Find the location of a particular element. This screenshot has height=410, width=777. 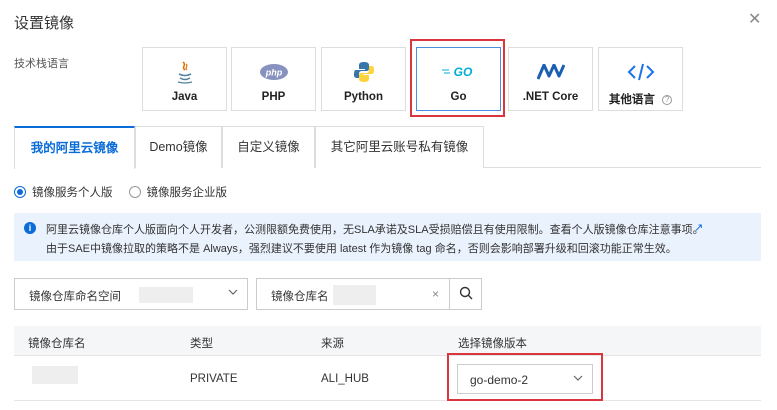

row-type: PRIVATE is located at coordinates (214, 379).